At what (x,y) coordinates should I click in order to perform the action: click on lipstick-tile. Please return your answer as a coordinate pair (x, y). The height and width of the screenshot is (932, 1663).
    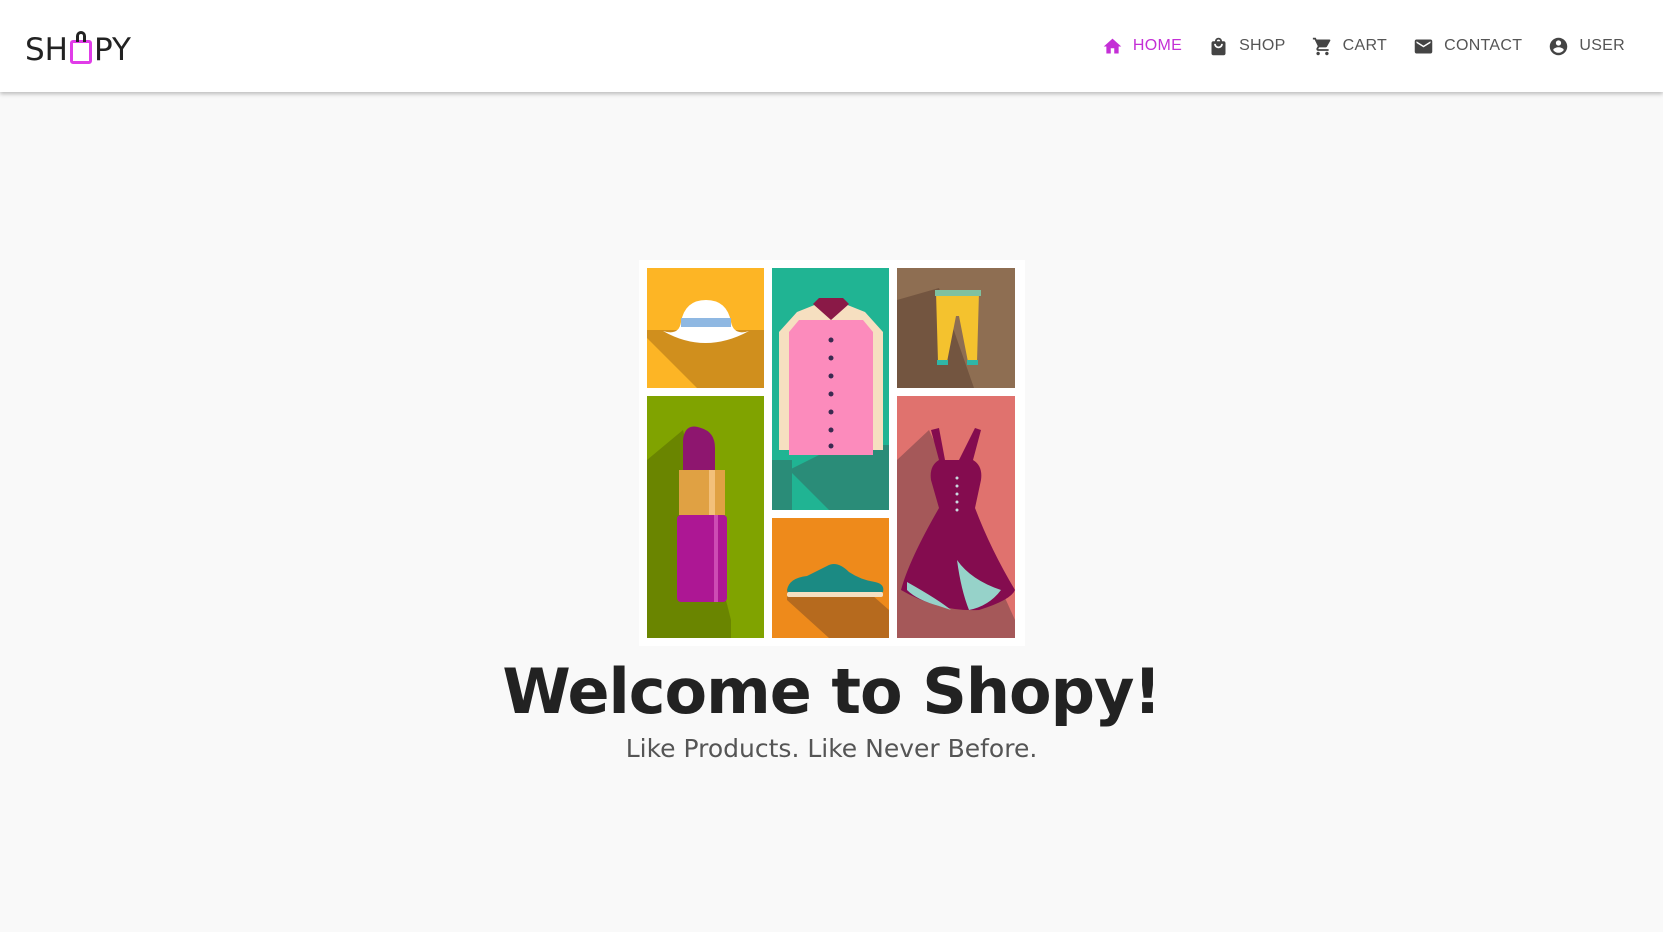
    Looking at the image, I should click on (705, 517).